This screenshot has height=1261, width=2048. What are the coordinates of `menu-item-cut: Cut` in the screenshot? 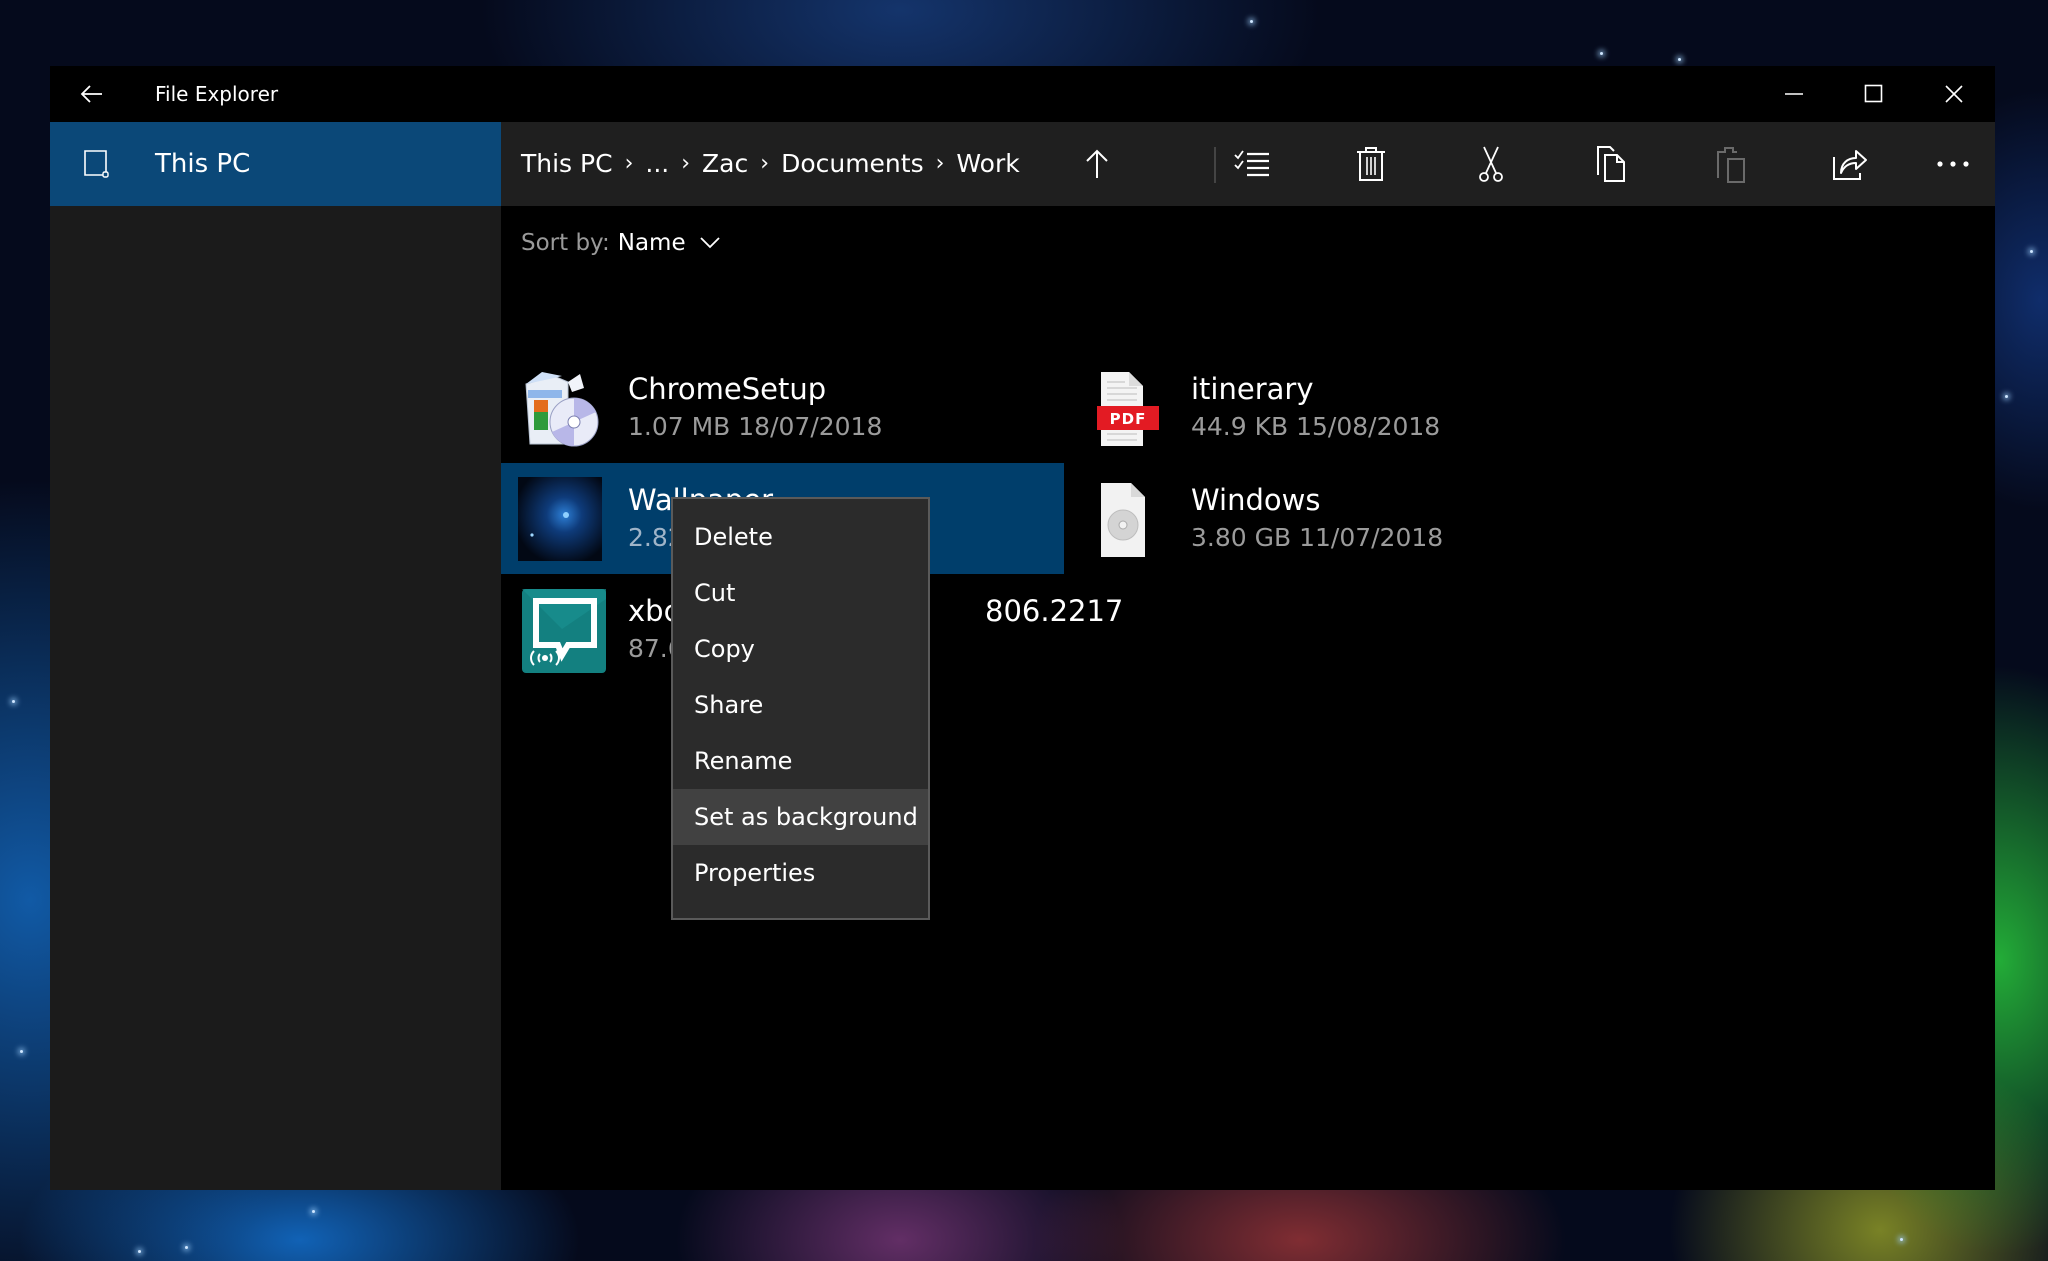 It's located at (800, 593).